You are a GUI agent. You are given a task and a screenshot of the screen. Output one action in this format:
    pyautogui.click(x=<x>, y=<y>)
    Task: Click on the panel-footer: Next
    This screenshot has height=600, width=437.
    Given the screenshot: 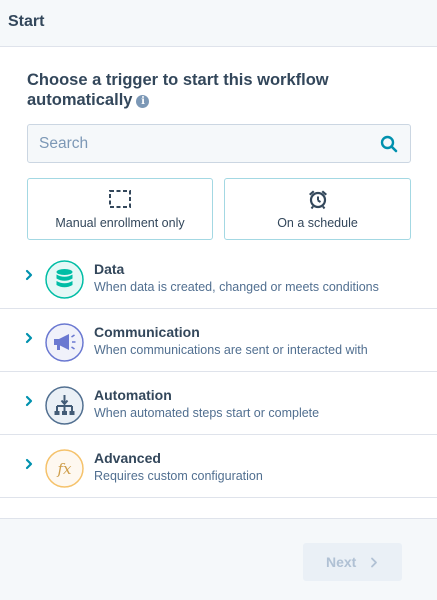 What is the action you would take?
    pyautogui.click(x=218, y=559)
    